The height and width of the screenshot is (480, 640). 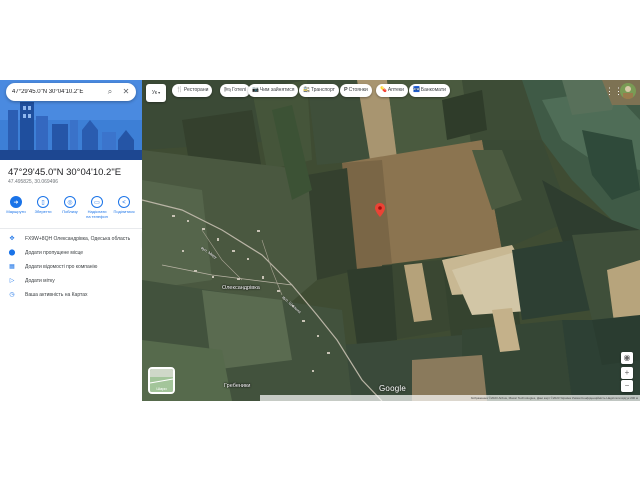 I want to click on plus-icon: +, so click(x=627, y=372).